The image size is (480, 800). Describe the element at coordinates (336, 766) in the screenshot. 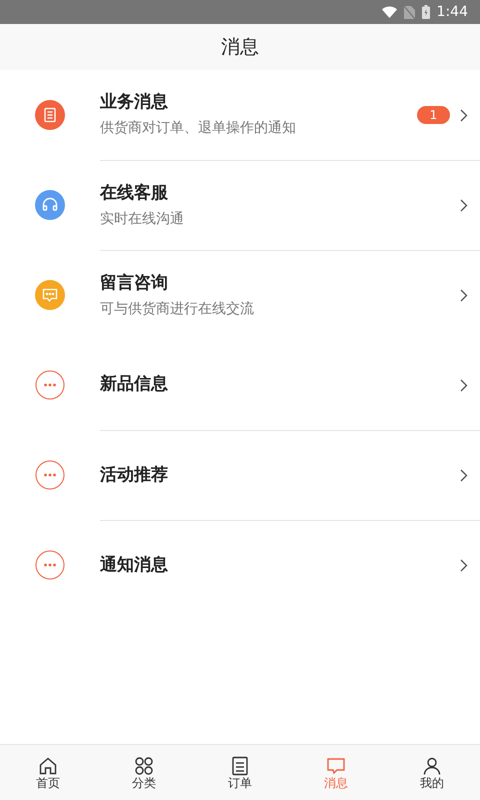

I see `chat-bubble-icon` at that location.